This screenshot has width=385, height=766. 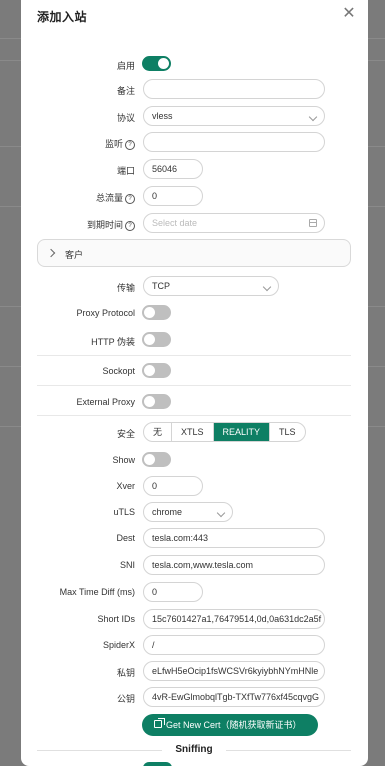 I want to click on network-label: 传输, so click(x=125, y=288).